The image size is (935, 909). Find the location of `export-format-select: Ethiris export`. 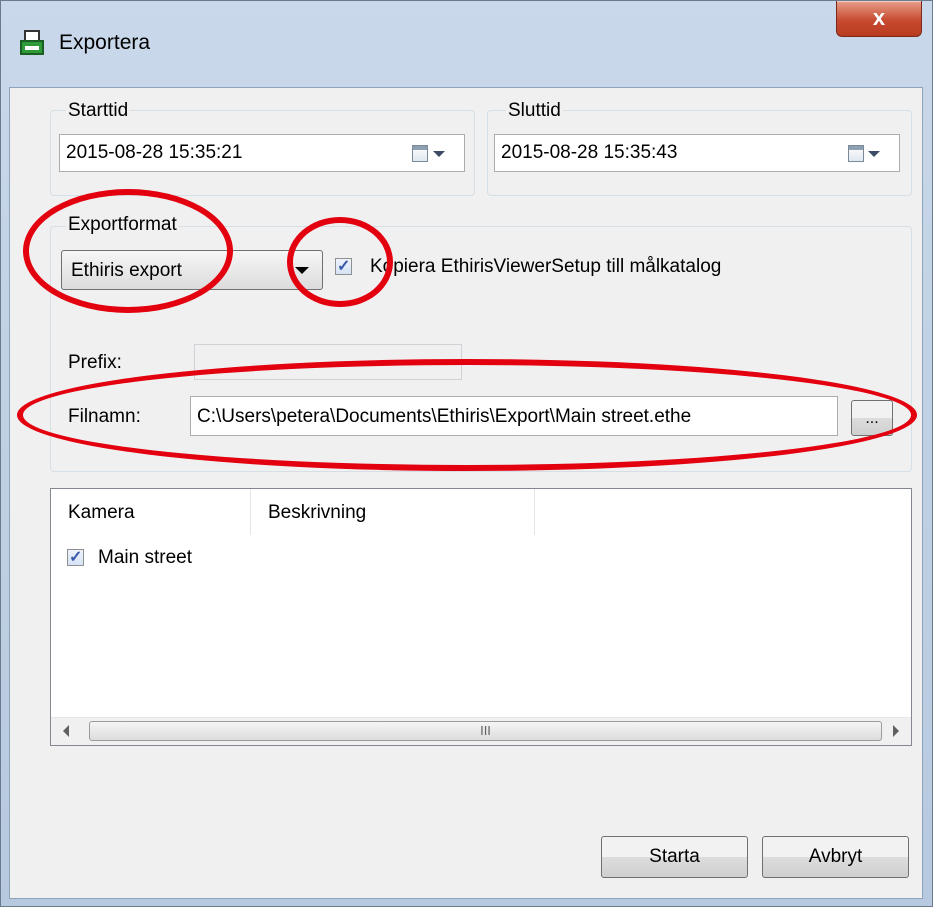

export-format-select: Ethiris export is located at coordinates (192, 270).